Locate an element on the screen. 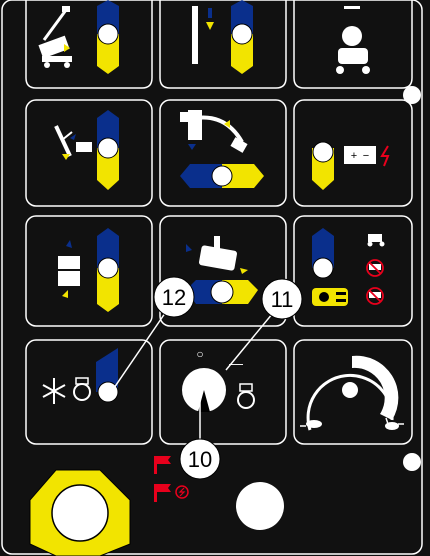 This screenshot has width=430, height=556. horn-button is located at coordinates (260, 506).